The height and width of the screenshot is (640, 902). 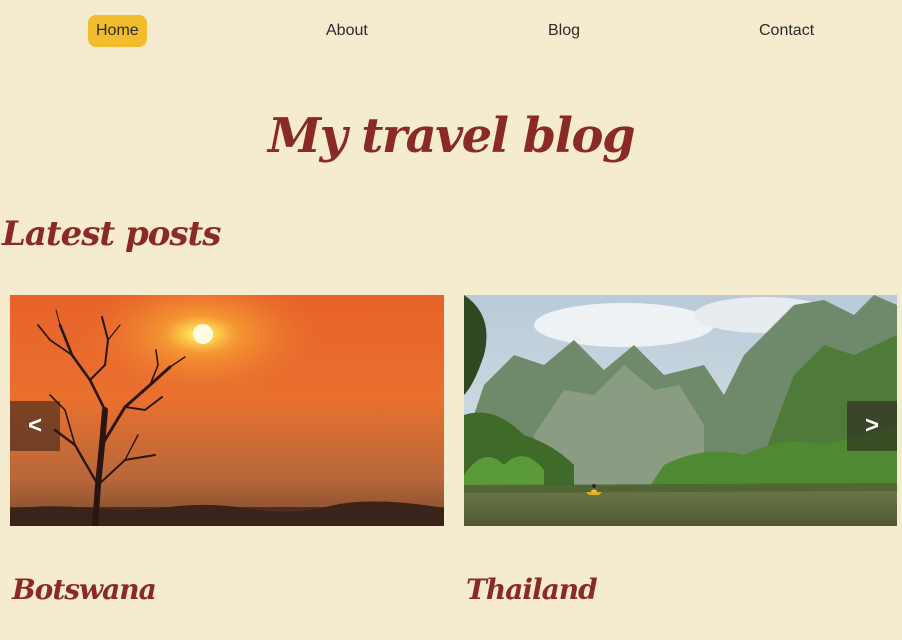 What do you see at coordinates (111, 234) in the screenshot?
I see `latest-posts-heading: Latest posts` at bounding box center [111, 234].